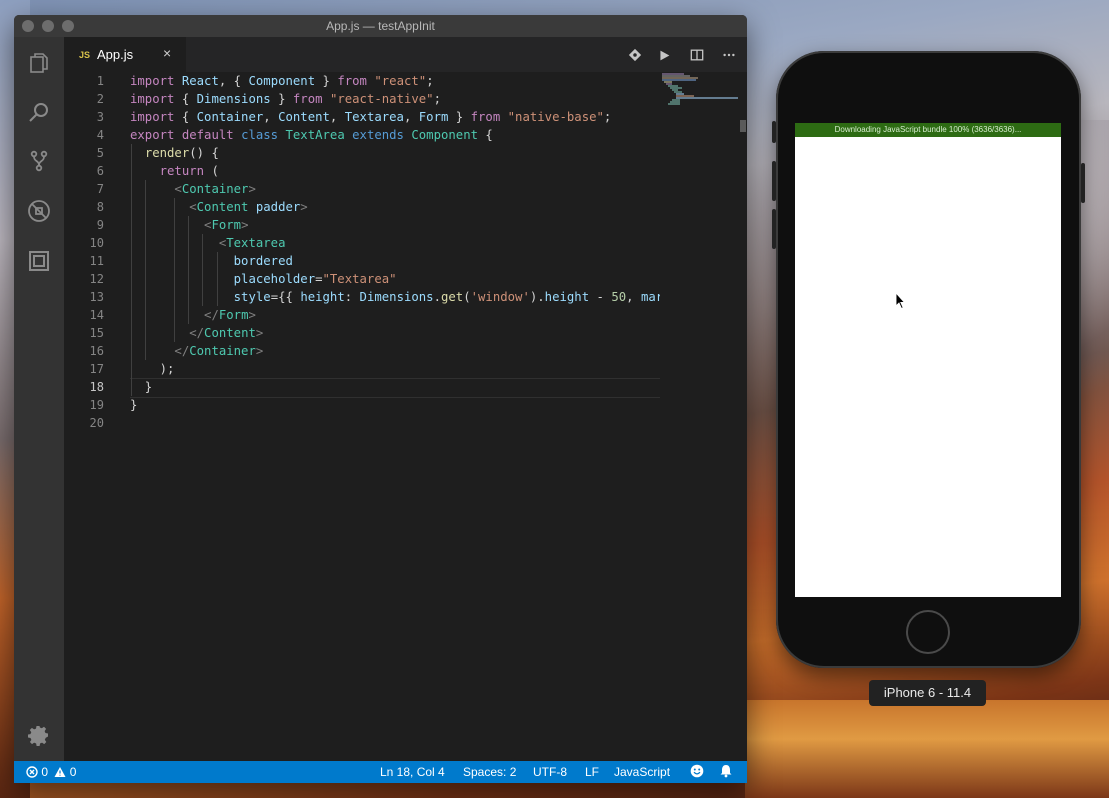  What do you see at coordinates (100, 171) in the screenshot?
I see `line-number: 6` at bounding box center [100, 171].